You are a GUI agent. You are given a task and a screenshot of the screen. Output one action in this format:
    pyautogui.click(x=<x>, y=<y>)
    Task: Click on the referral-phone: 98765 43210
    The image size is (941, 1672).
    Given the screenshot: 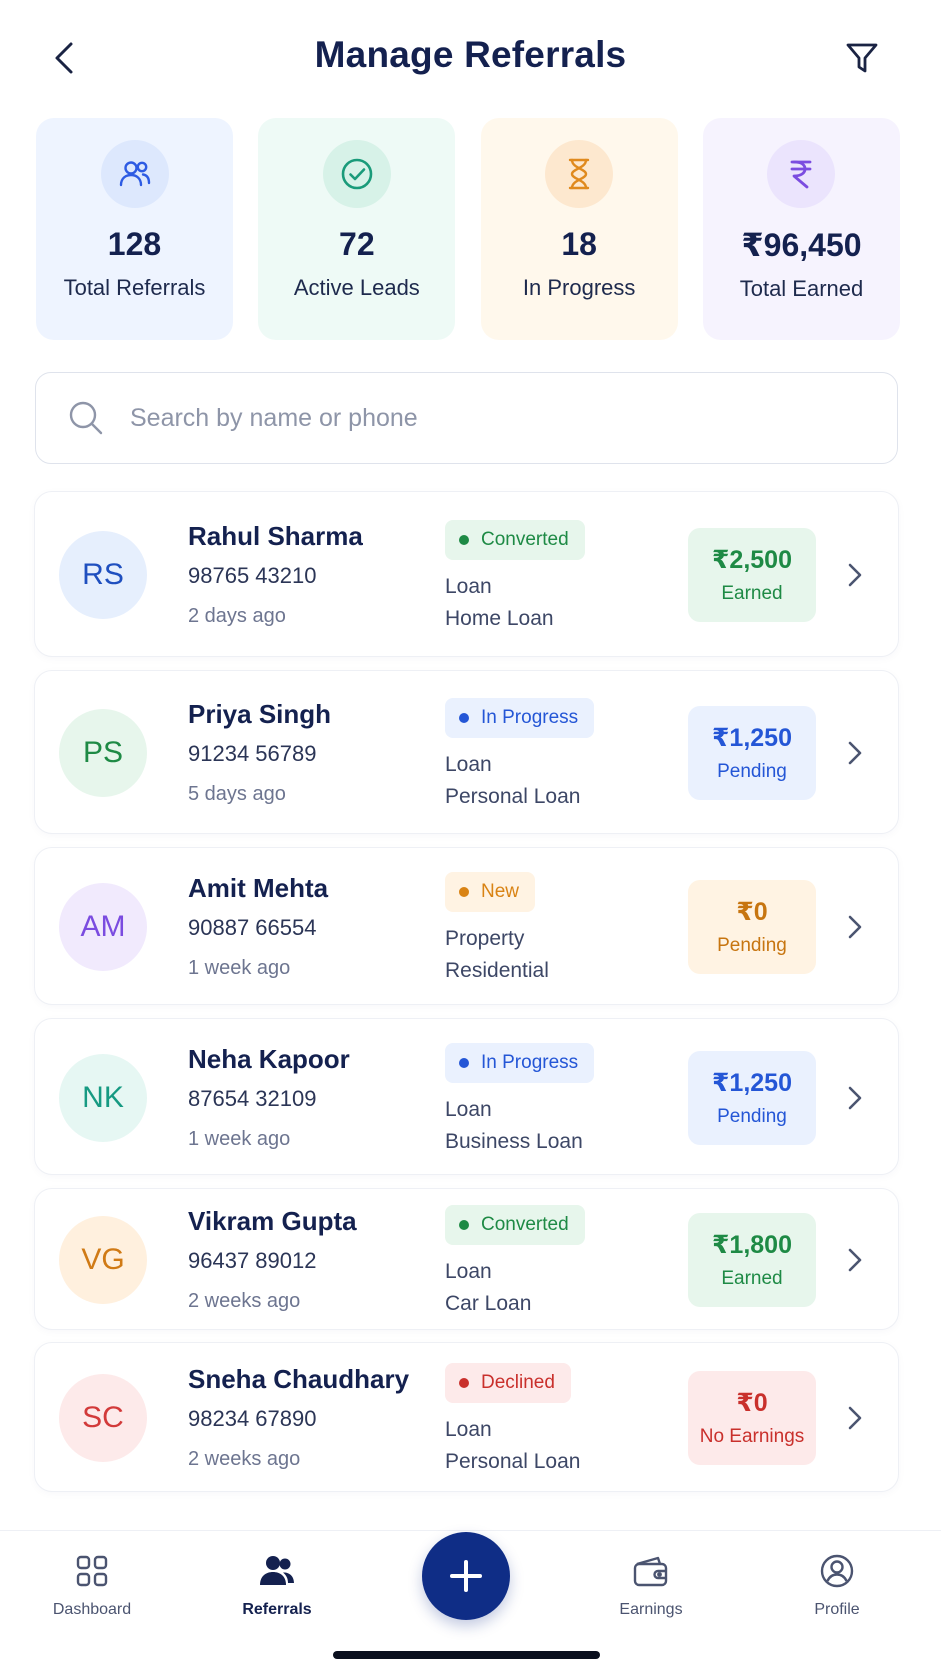 What is the action you would take?
    pyautogui.click(x=252, y=575)
    